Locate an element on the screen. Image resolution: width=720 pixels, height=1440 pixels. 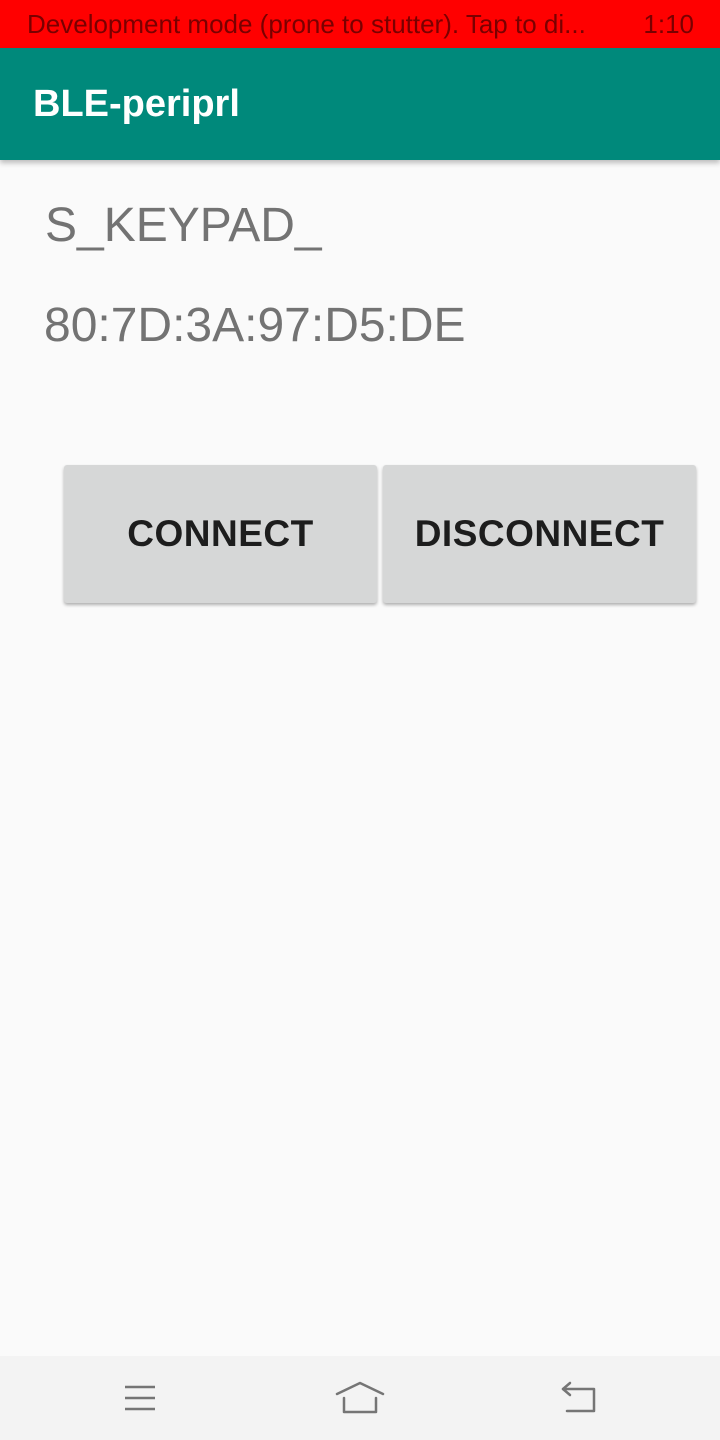
home-icon is located at coordinates (360, 1397).